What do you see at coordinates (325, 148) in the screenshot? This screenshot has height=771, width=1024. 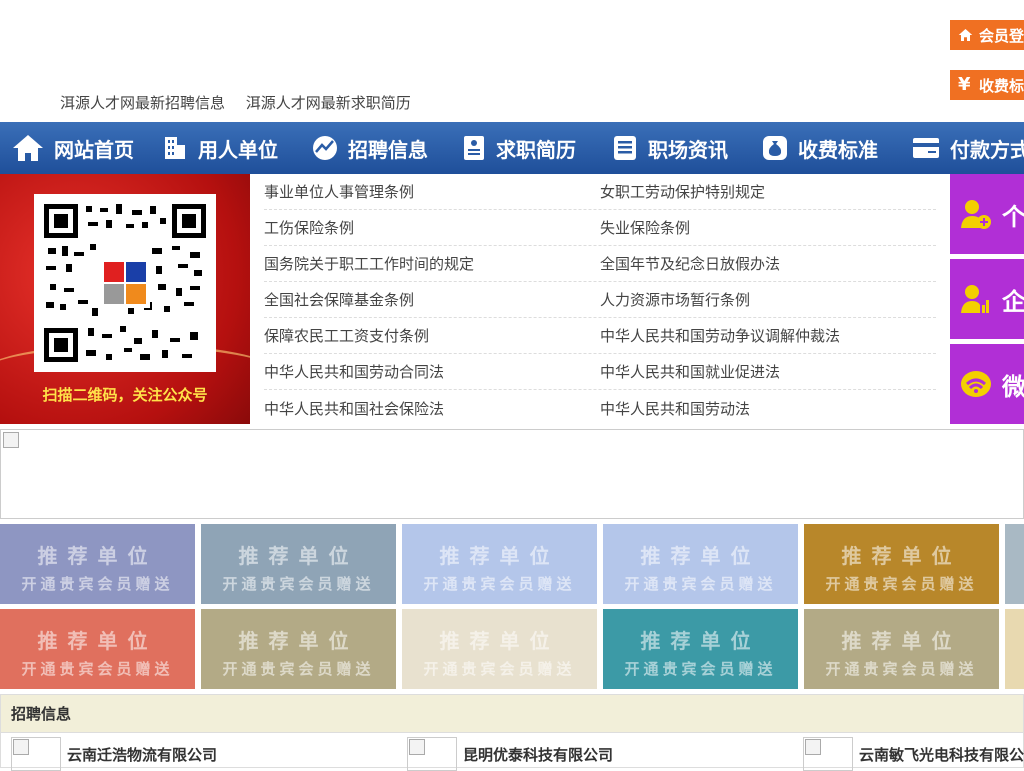 I see `chart-icon` at bounding box center [325, 148].